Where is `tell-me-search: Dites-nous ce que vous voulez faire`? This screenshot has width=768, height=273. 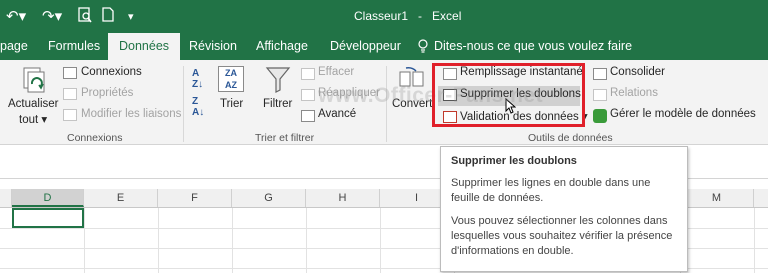 tell-me-search: Dites-nous ce que vous voulez faire is located at coordinates (533, 46).